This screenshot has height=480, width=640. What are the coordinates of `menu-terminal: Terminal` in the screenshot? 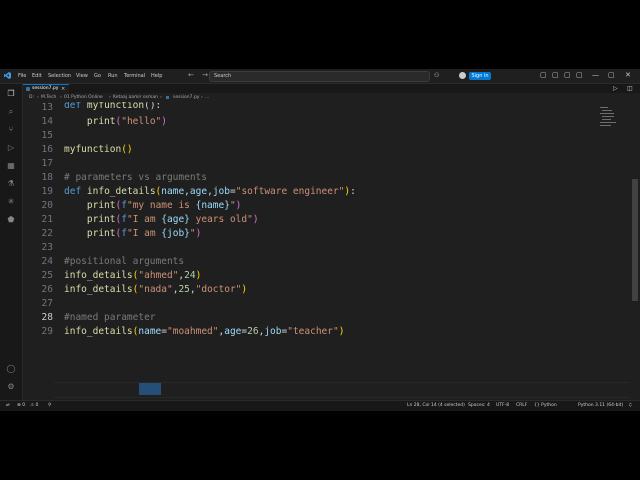 It's located at (134, 76).